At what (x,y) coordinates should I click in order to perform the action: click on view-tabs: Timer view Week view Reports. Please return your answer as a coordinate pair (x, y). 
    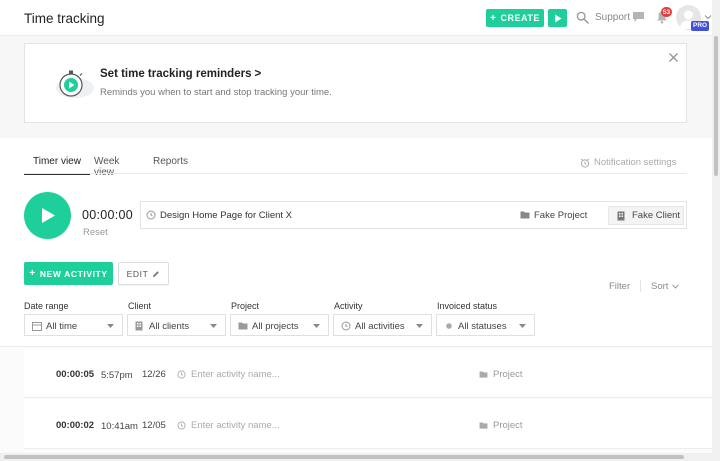
    Looking at the image, I should click on (106, 165).